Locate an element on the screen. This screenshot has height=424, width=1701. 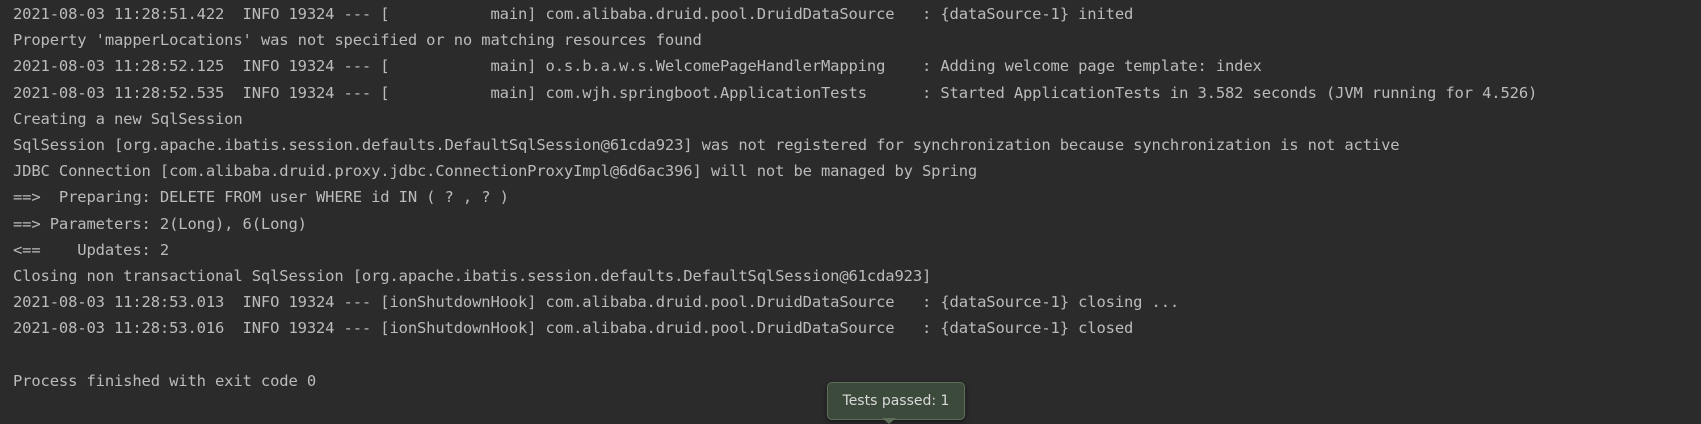
tooltip-pointer is located at coordinates (889, 421).